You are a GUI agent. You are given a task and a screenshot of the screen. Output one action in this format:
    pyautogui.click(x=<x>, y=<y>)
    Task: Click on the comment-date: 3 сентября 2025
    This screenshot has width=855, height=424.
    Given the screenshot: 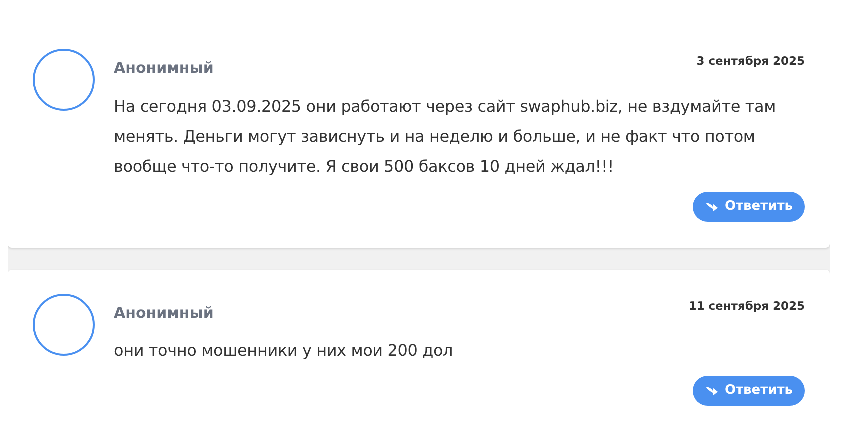 What is the action you would take?
    pyautogui.click(x=750, y=61)
    